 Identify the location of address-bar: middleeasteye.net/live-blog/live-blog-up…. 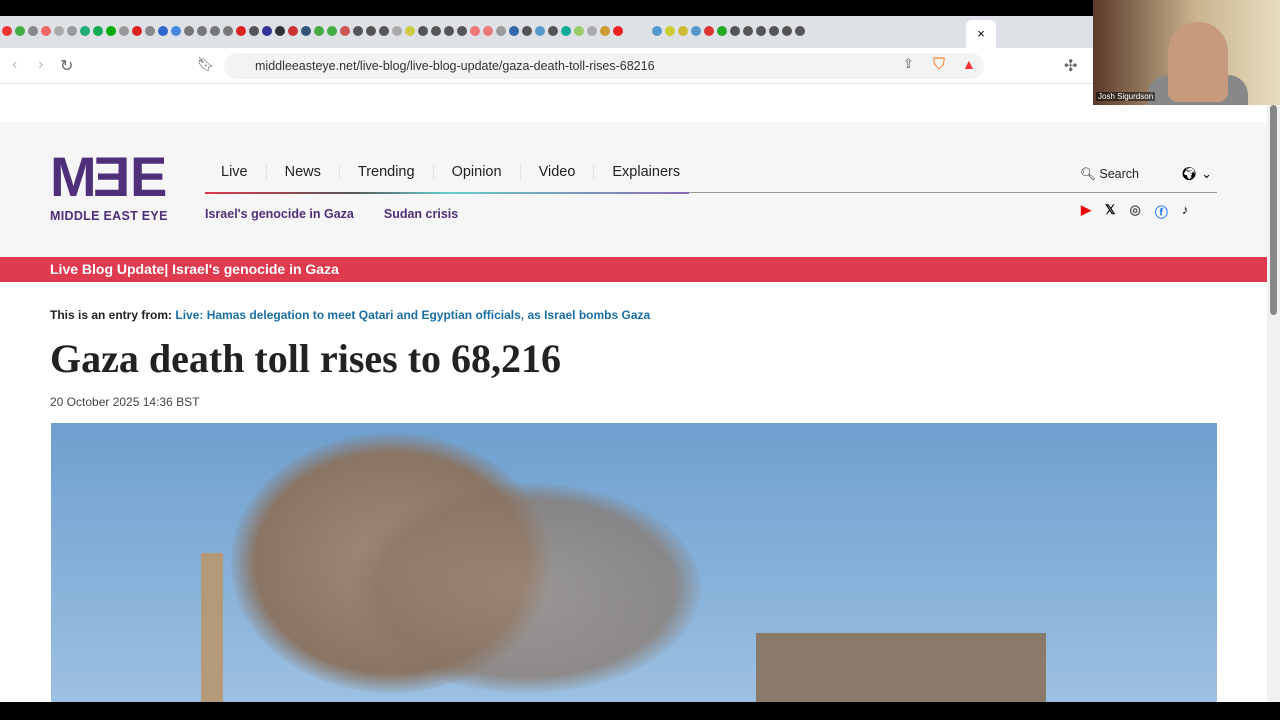
(604, 66).